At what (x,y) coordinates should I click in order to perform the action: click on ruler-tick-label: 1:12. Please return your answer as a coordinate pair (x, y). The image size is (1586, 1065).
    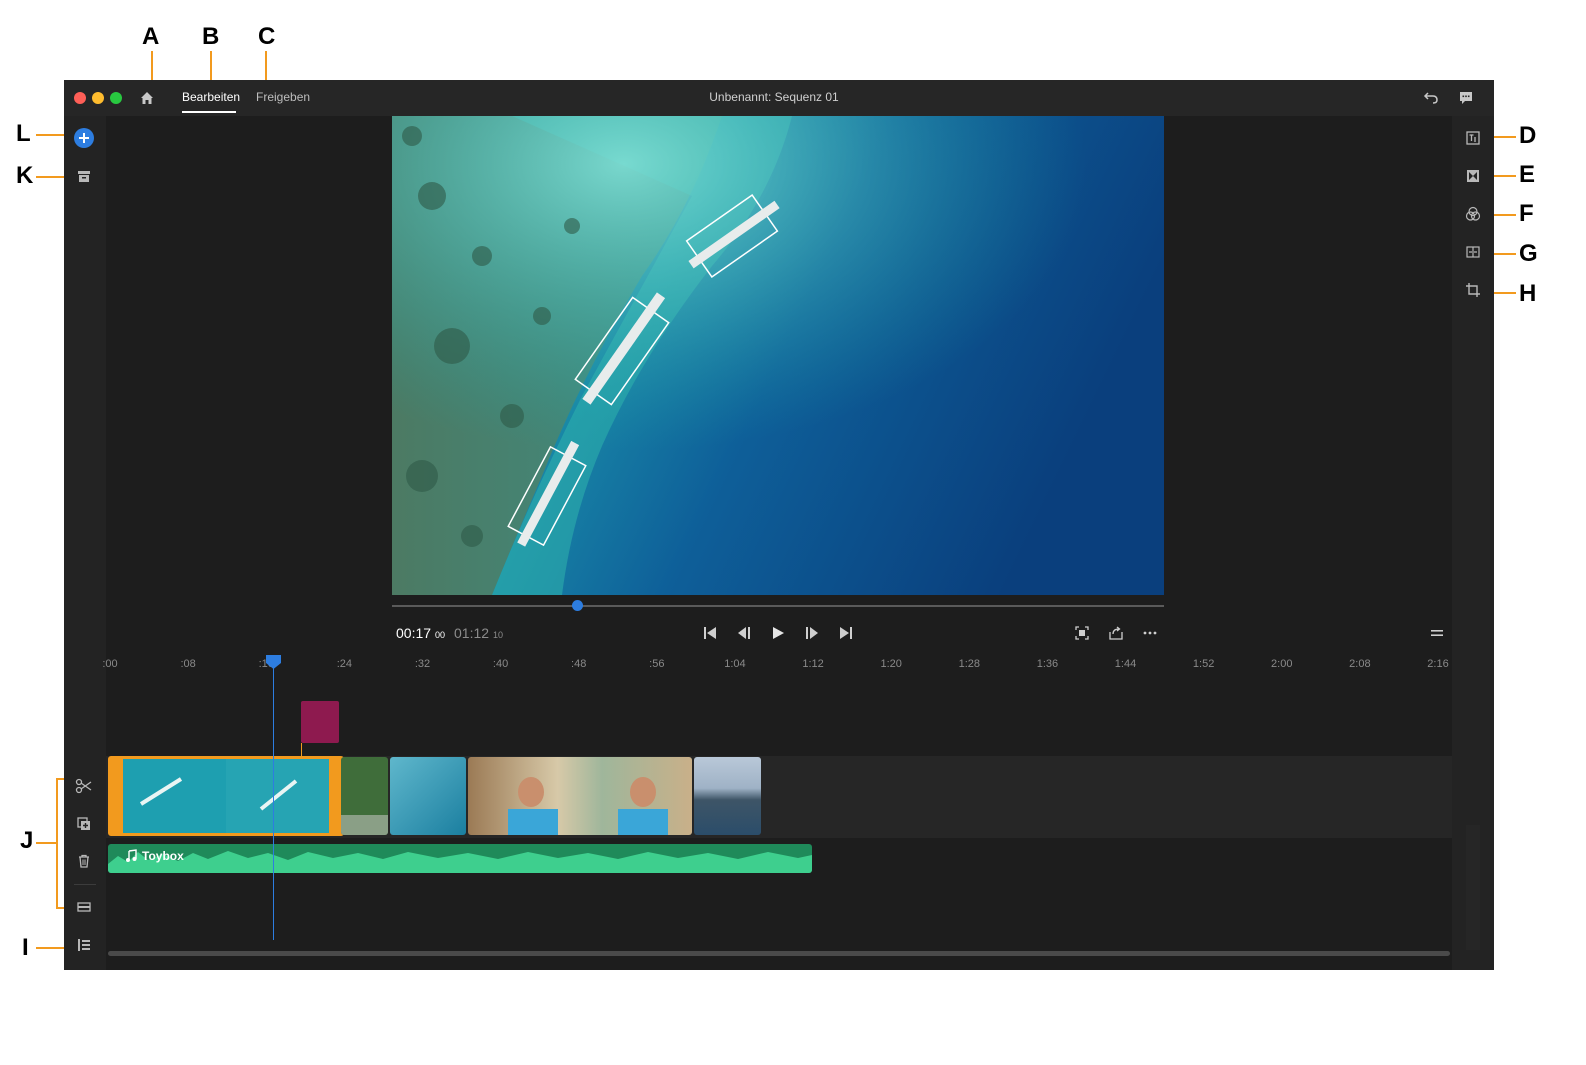
    Looking at the image, I should click on (813, 664).